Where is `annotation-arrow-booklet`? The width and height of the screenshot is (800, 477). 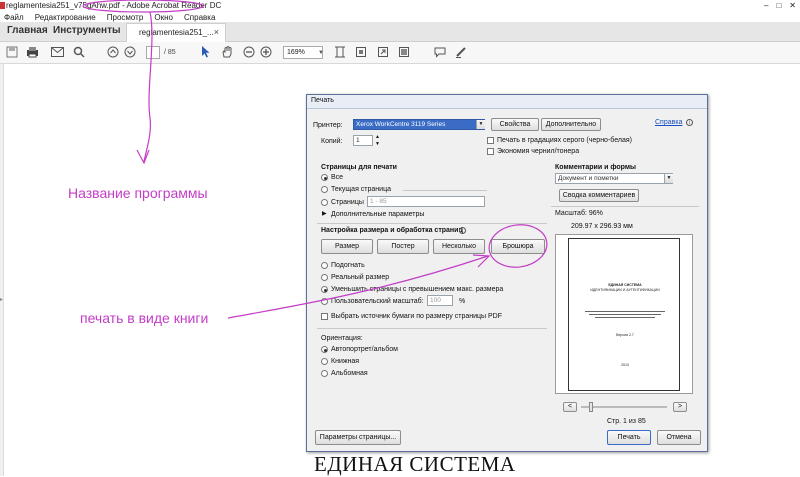
annotation-arrow-booklet is located at coordinates (358, 287).